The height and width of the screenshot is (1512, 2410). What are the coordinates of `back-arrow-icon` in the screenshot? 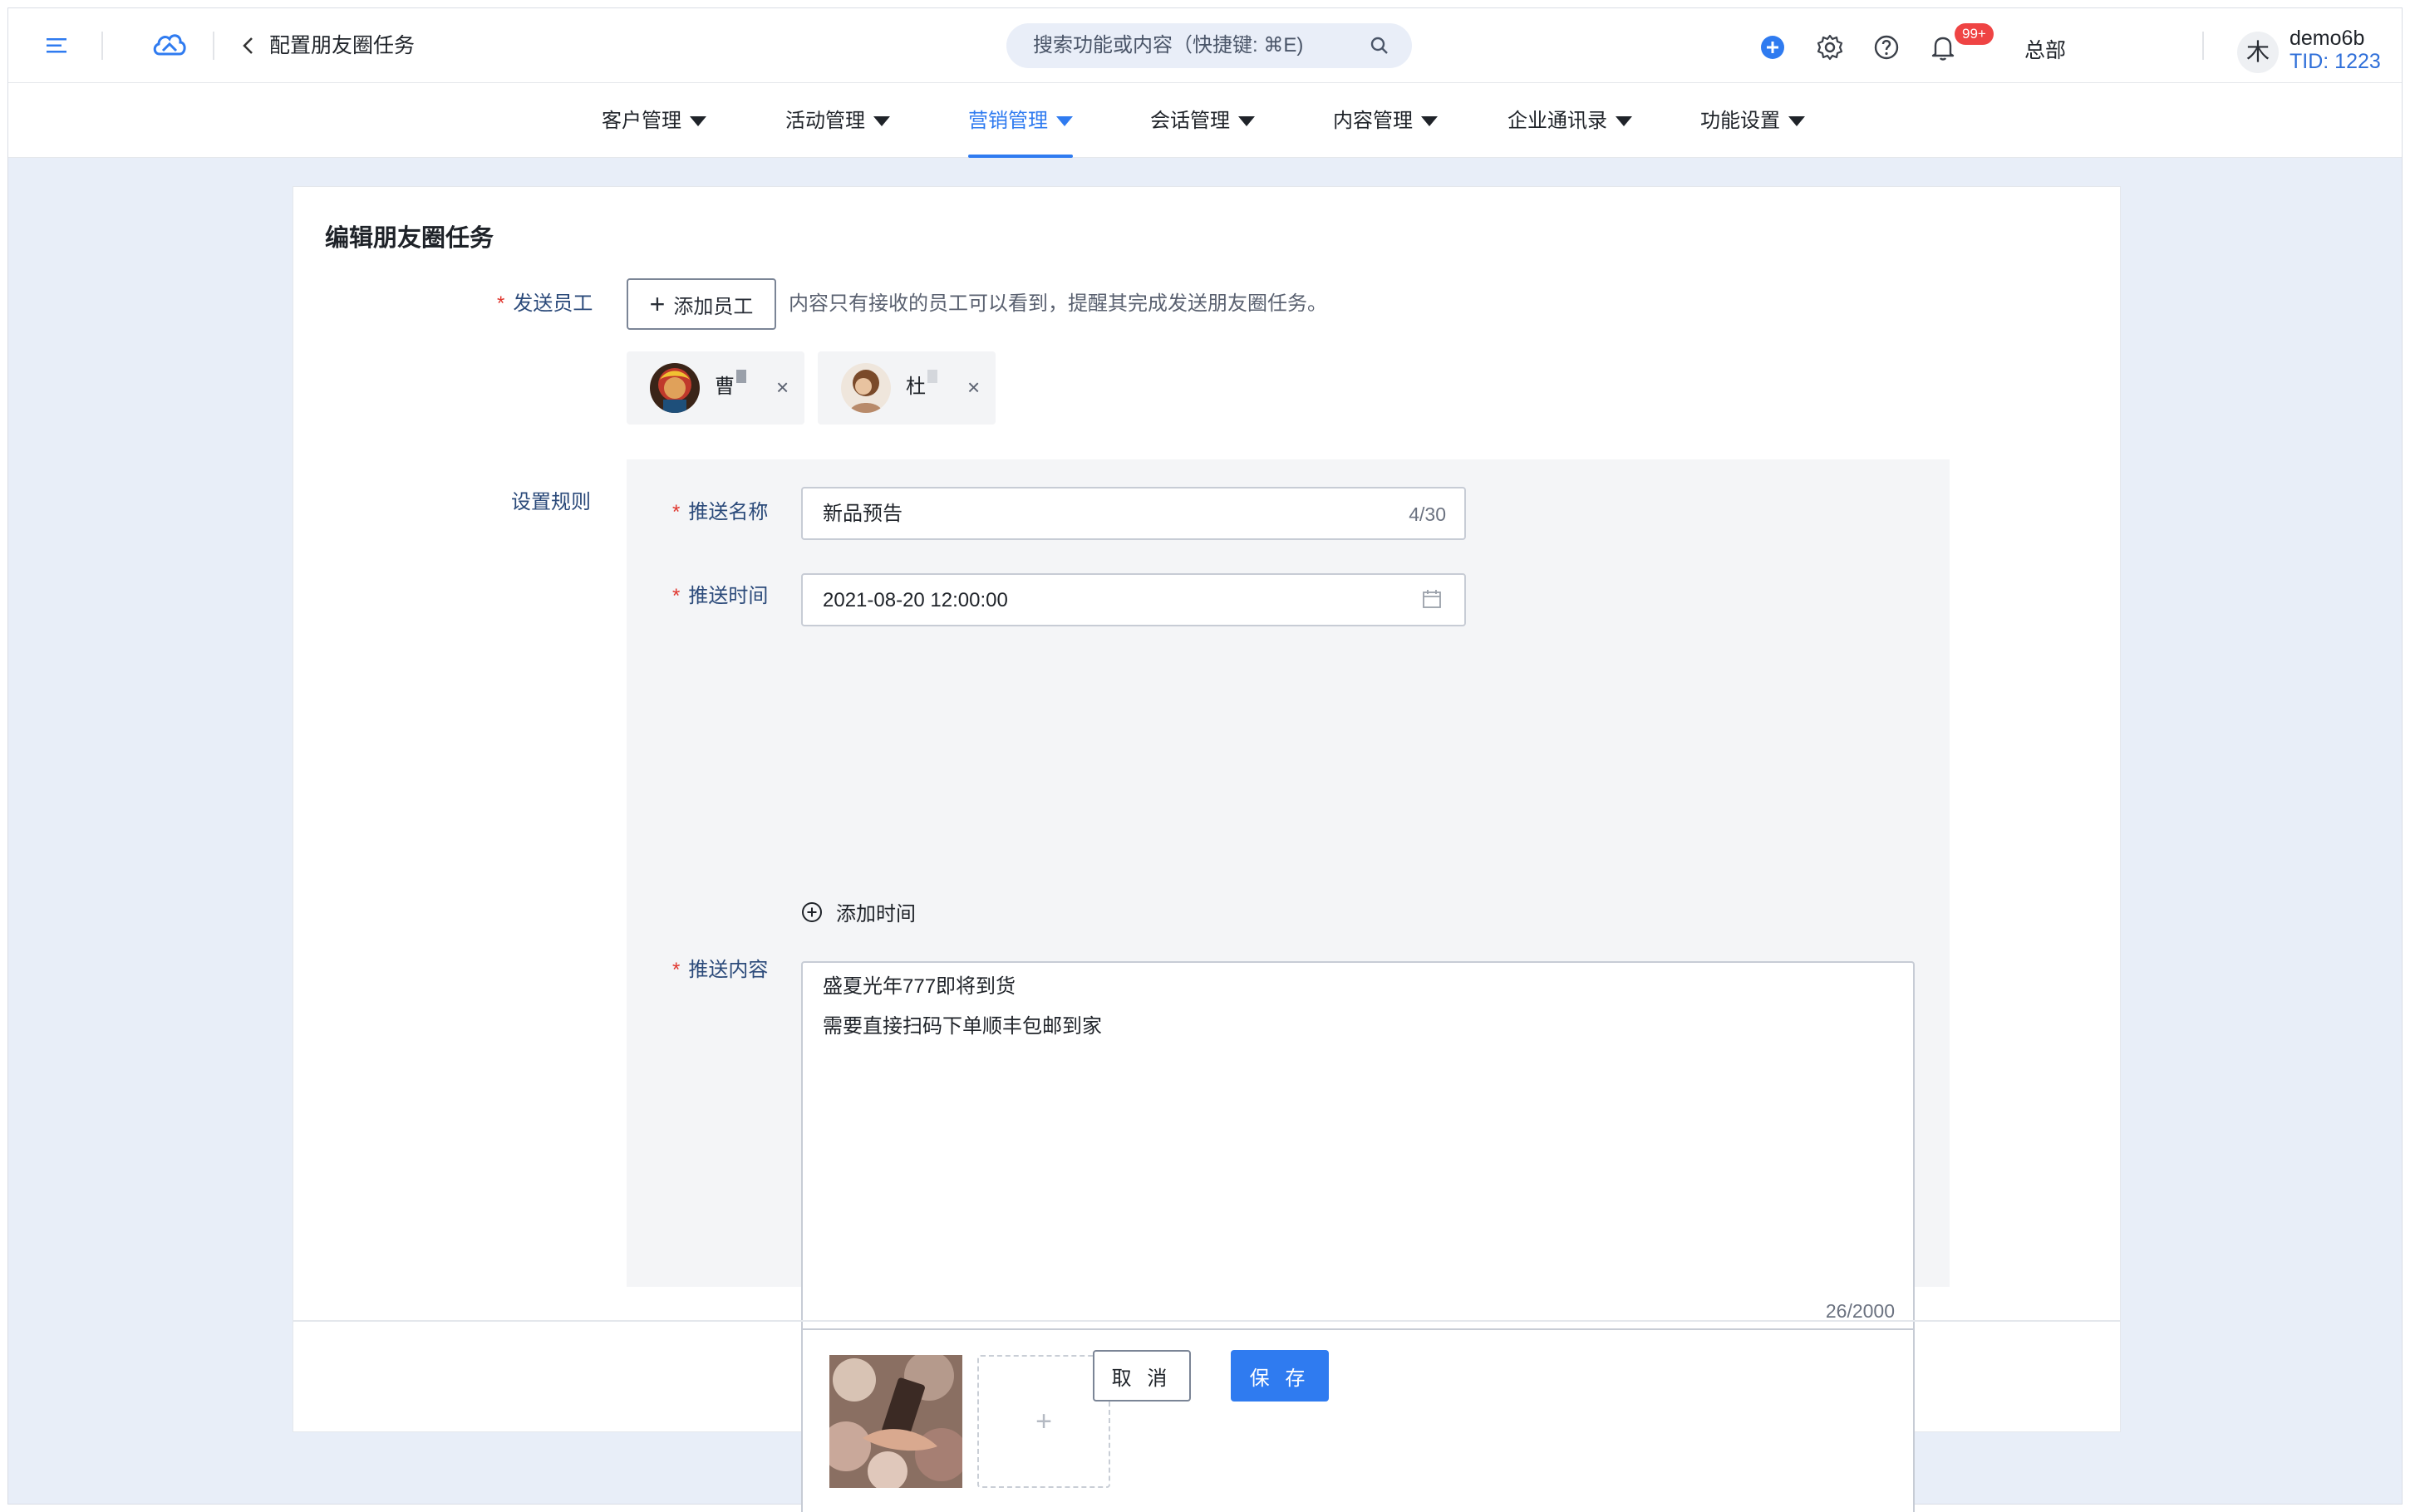 It's located at (248, 45).